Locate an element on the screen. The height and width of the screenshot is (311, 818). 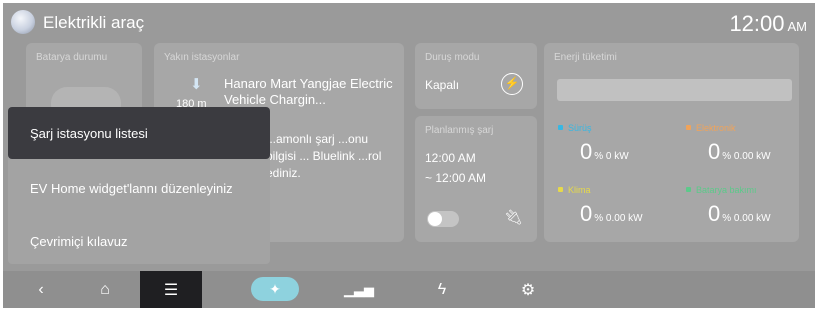
menu-item-edit-widgets: EV Home widget'lannı düzenleyiniz is located at coordinates (139, 188).